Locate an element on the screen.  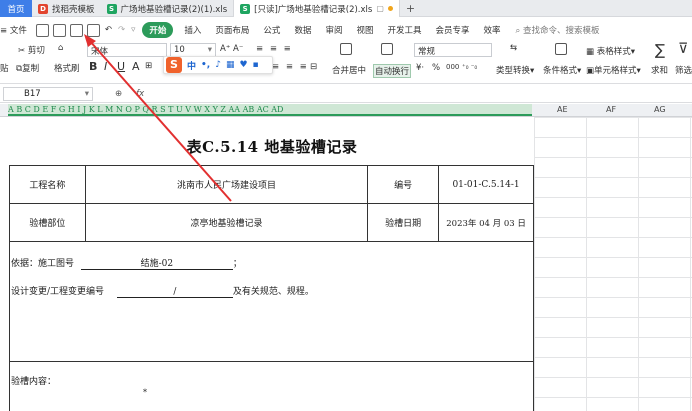
merge-center-button: 合并居中 is located at coordinates (349, 70).